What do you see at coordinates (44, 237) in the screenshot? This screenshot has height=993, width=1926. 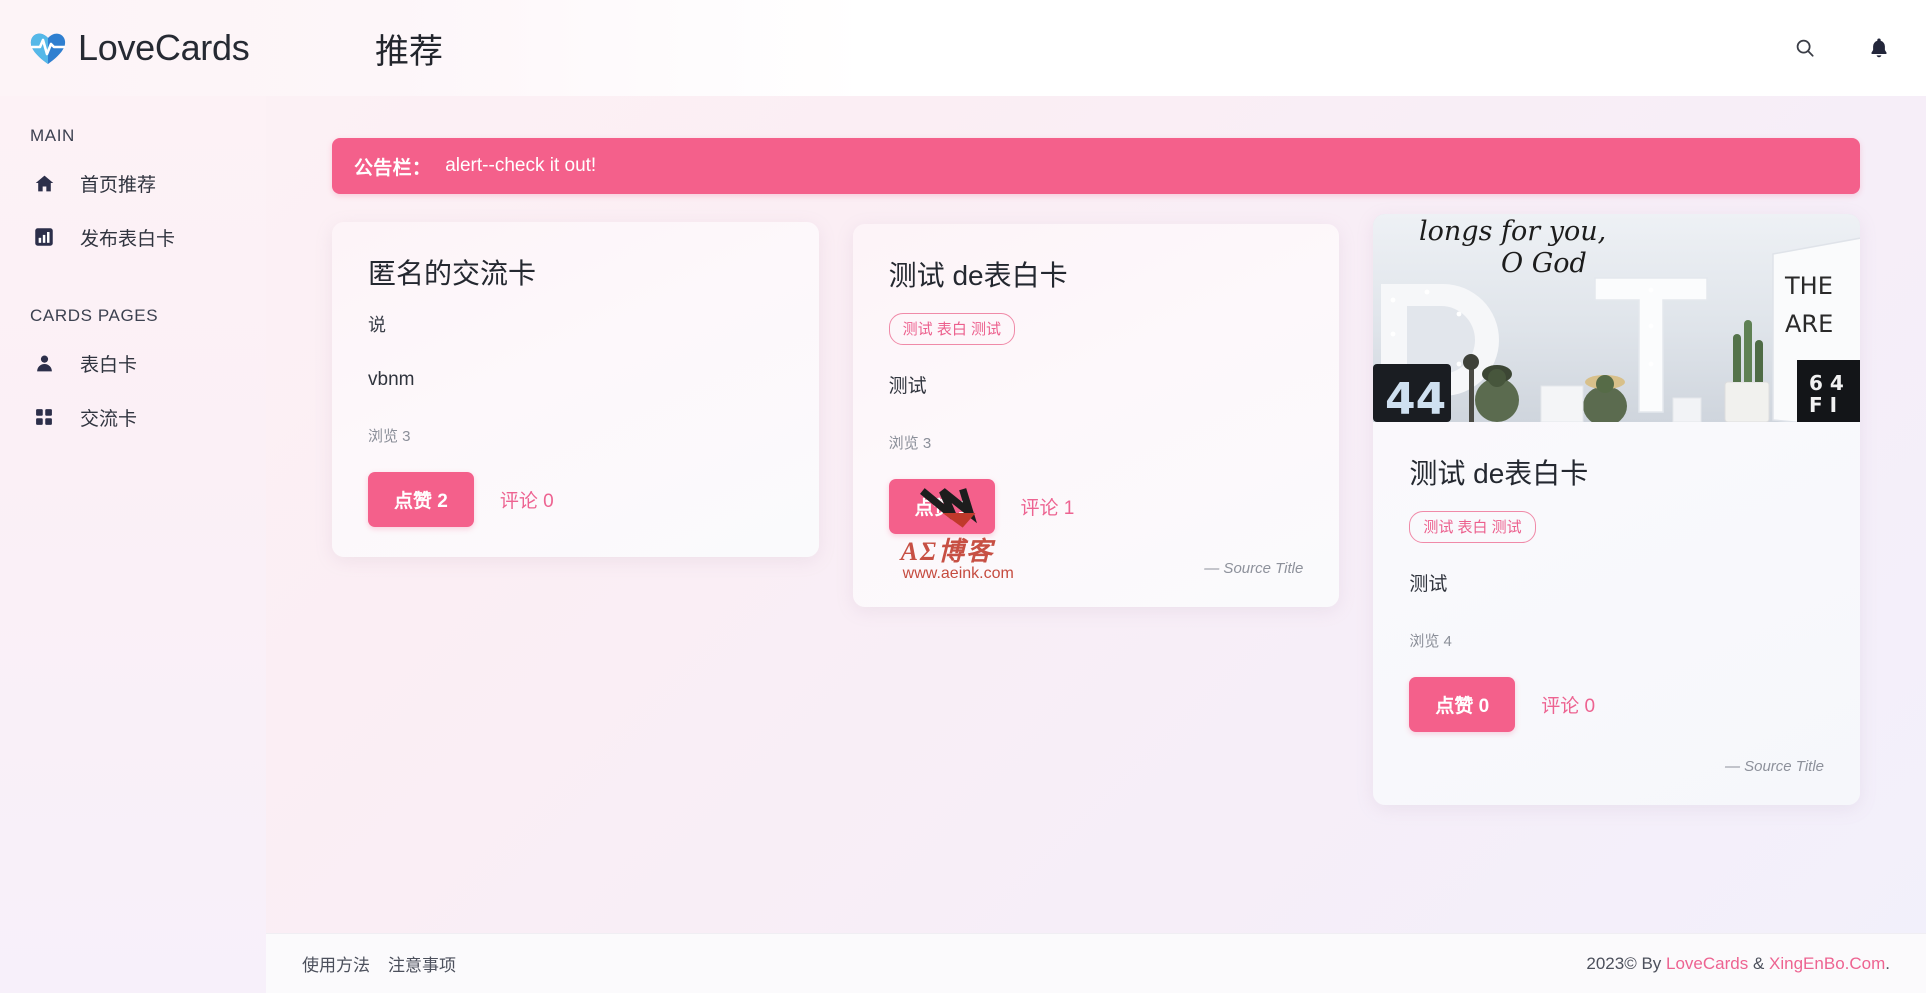 I see `bar-chart-icon` at bounding box center [44, 237].